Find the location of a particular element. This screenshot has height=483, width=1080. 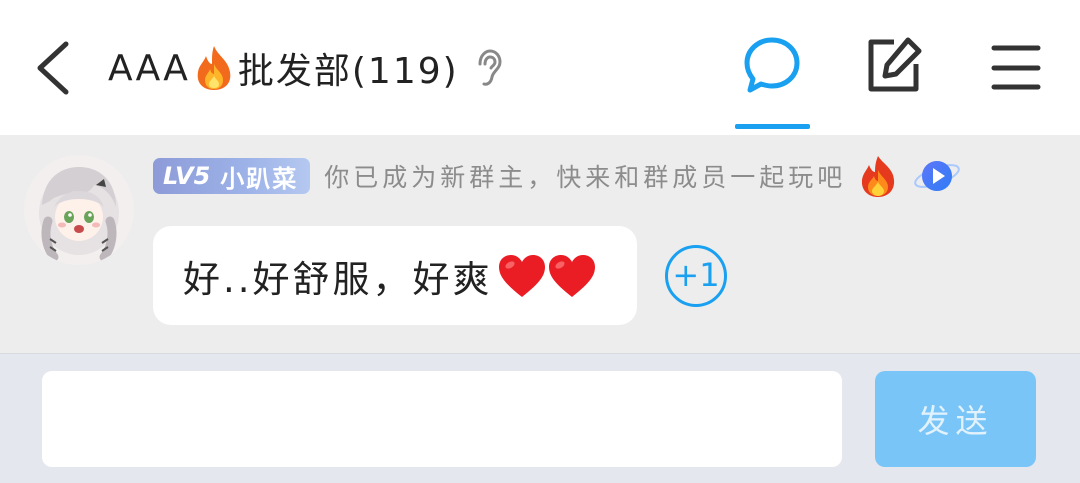

menu-button is located at coordinates (1016, 66).